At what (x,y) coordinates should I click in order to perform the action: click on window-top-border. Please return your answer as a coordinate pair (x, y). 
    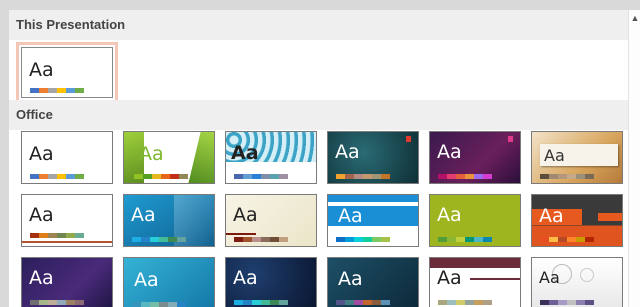
    Looking at the image, I should click on (320, 5).